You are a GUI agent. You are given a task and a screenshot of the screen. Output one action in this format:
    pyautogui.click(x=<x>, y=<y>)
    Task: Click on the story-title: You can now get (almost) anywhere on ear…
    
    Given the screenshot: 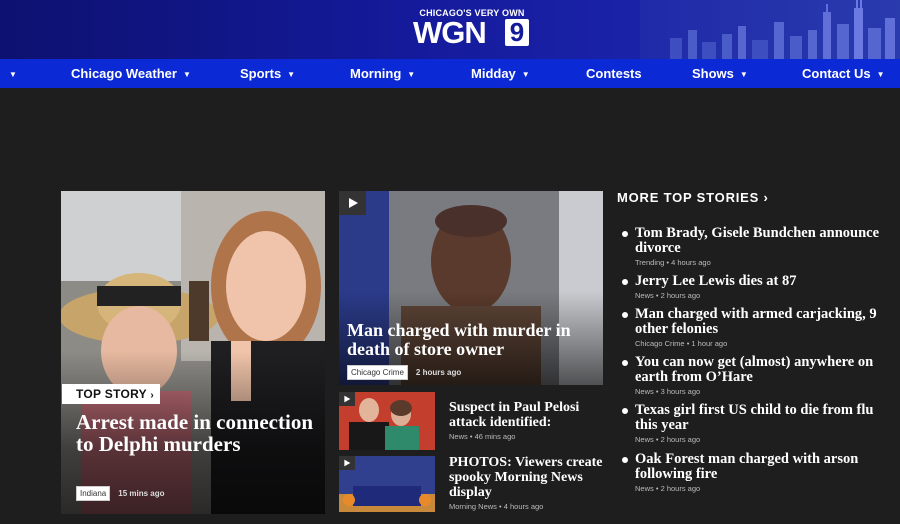 What is the action you would take?
    pyautogui.click(x=761, y=370)
    